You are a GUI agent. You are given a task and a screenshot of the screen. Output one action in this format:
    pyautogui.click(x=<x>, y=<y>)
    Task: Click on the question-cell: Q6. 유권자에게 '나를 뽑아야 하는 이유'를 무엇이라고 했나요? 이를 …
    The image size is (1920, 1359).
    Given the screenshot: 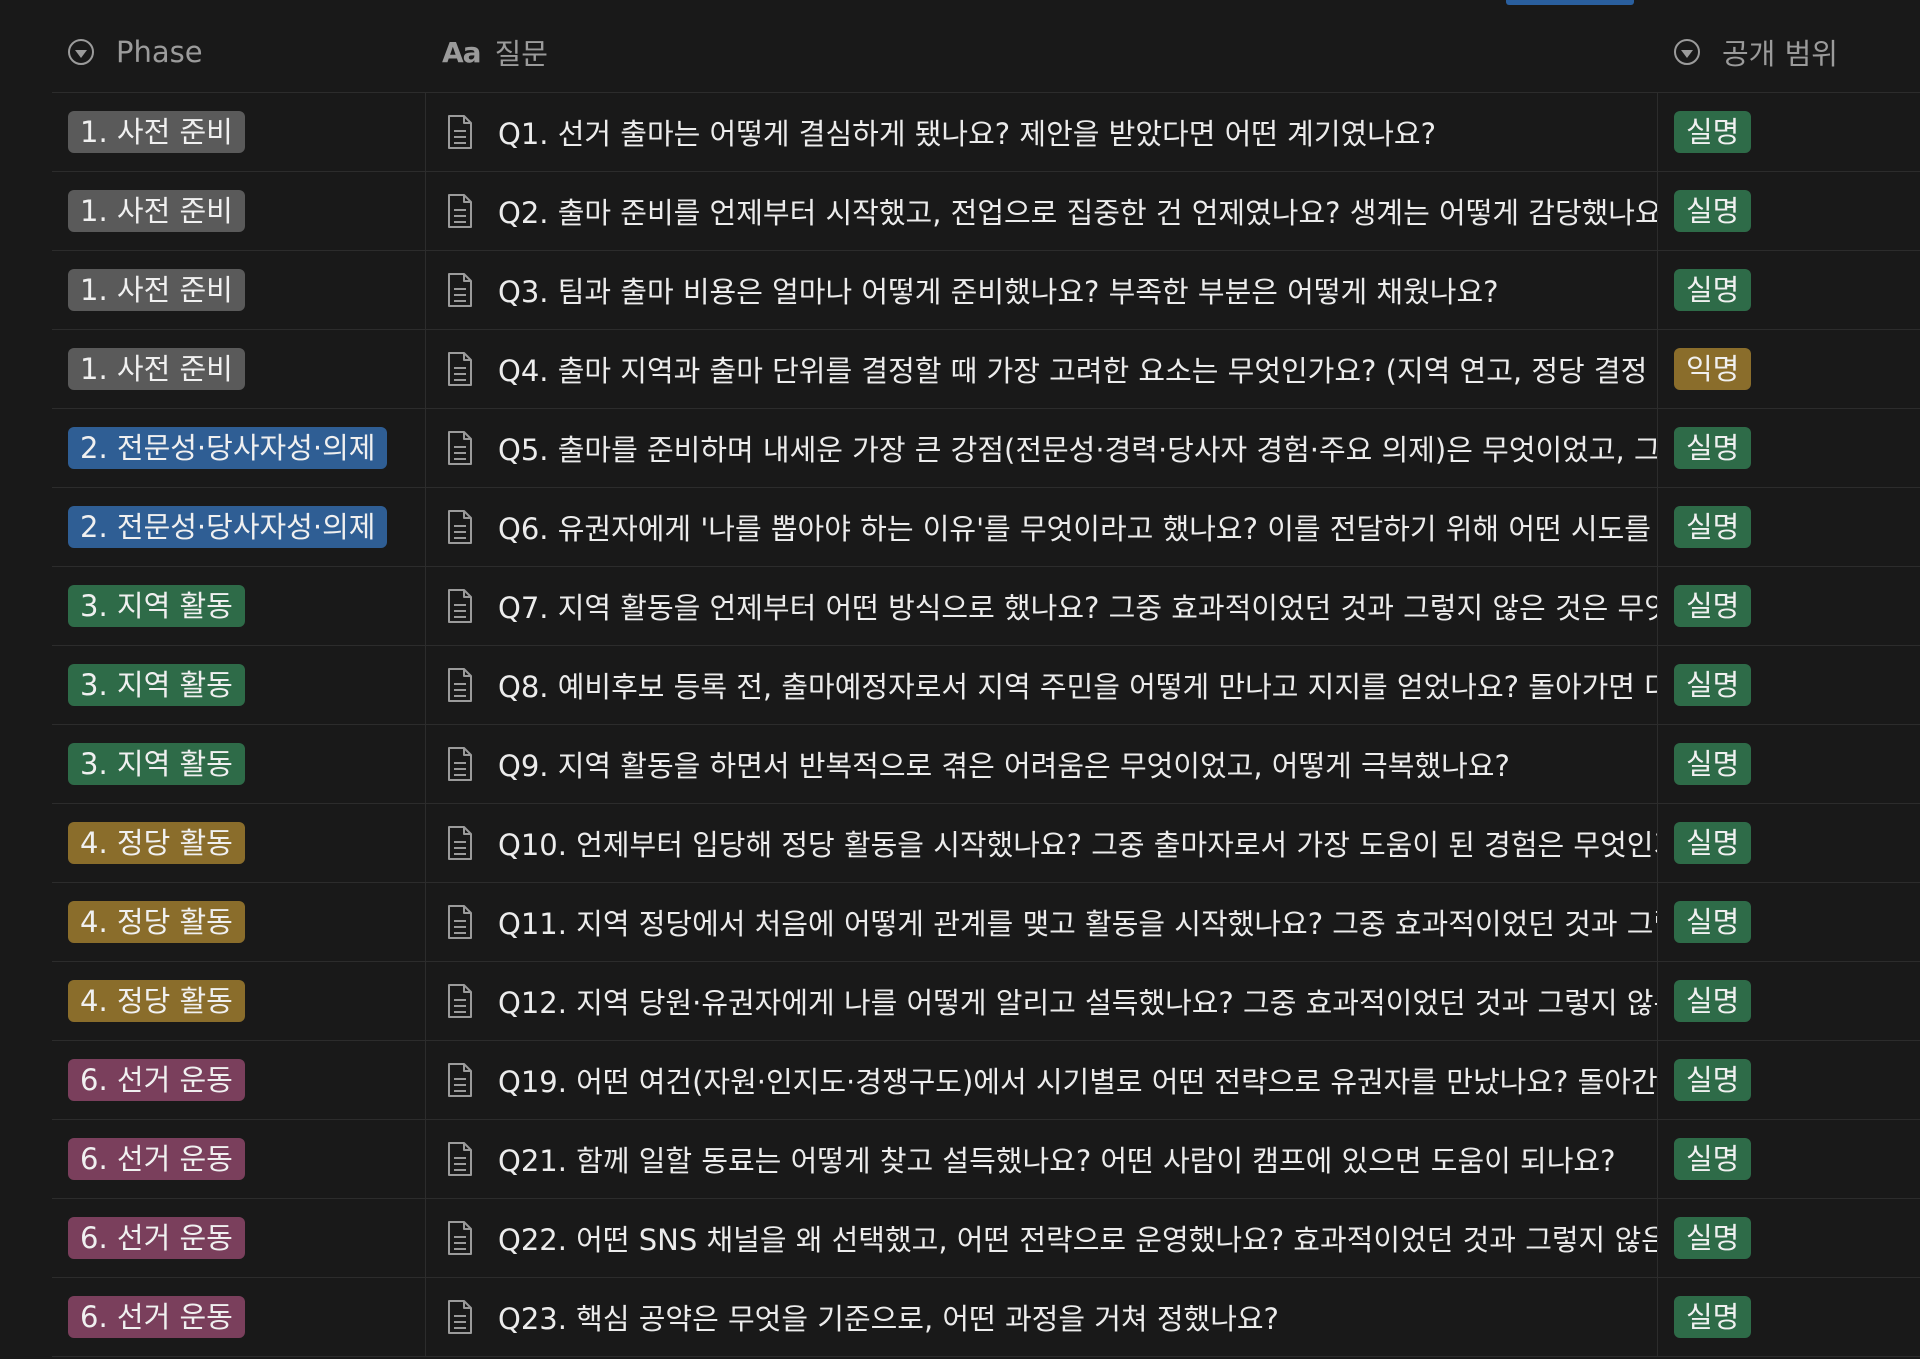 What is the action you would take?
    pyautogui.click(x=1042, y=527)
    